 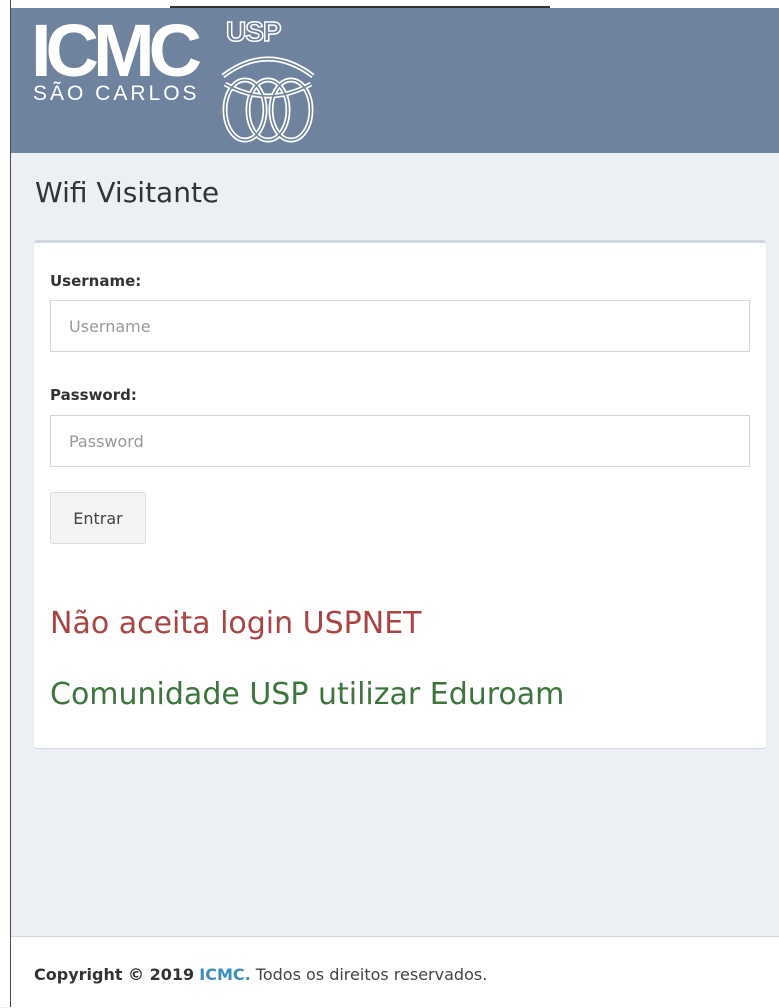 What do you see at coordinates (389, 4) in the screenshot?
I see `window-top-edge` at bounding box center [389, 4].